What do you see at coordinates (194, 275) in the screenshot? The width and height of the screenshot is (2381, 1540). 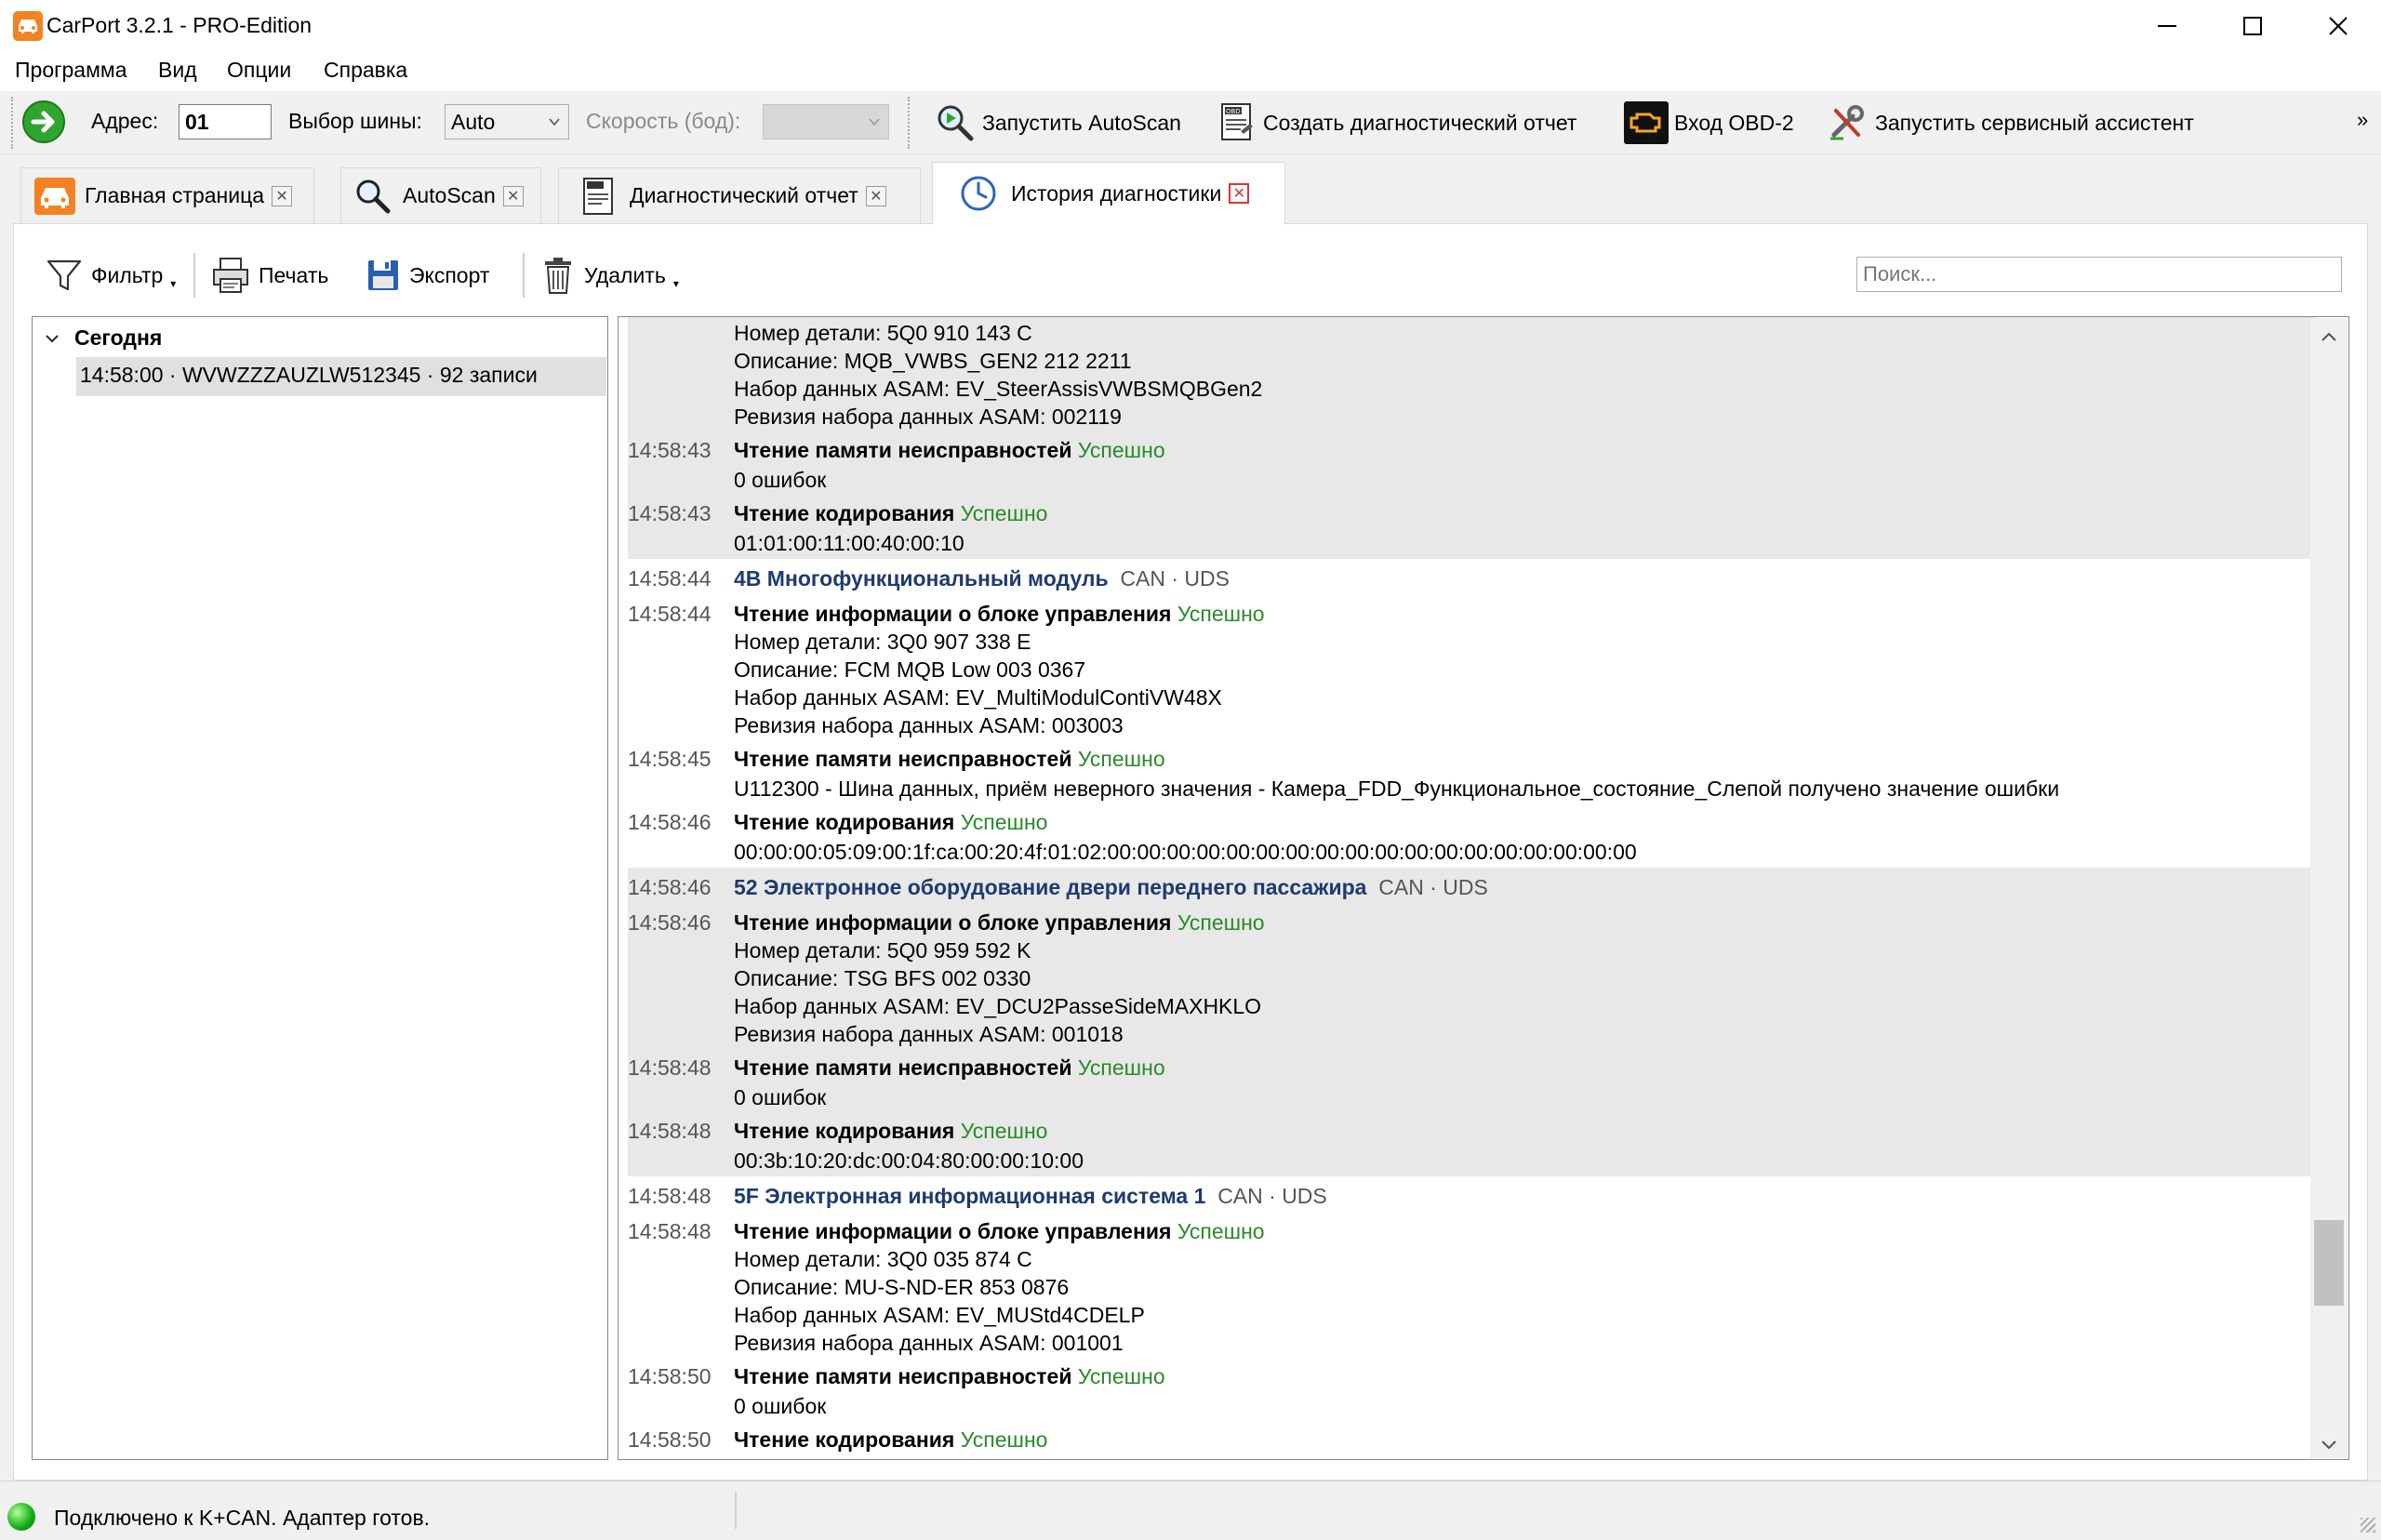 I see `action-separator` at bounding box center [194, 275].